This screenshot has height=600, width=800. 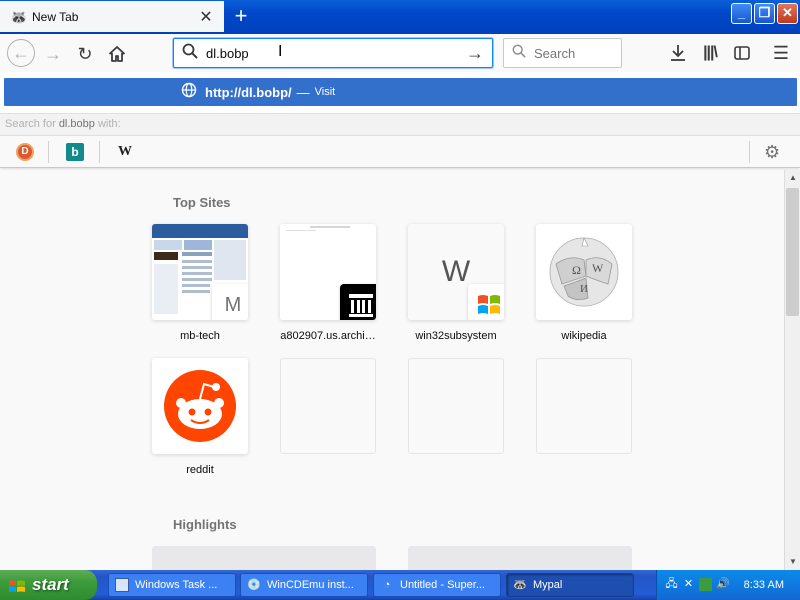 I want to click on app-icon: ◔, so click(x=387, y=585).